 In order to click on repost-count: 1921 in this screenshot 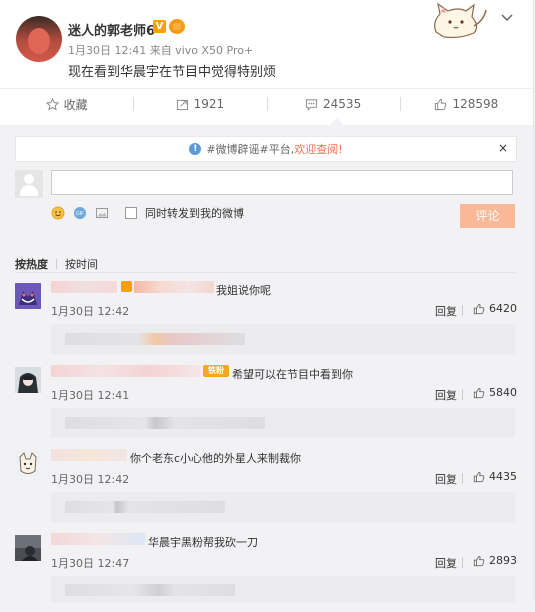, I will do `click(209, 104)`.